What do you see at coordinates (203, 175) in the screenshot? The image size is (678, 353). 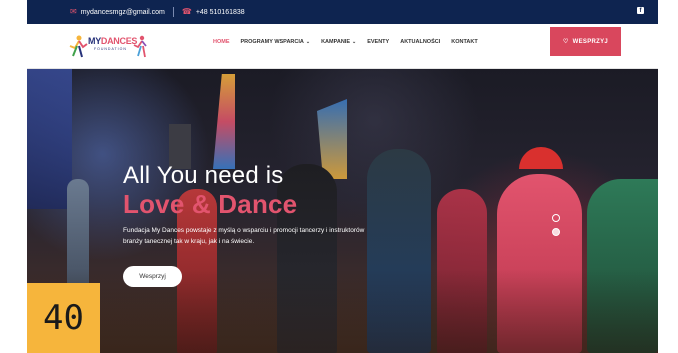 I see `hero-title-line1: All You need is` at bounding box center [203, 175].